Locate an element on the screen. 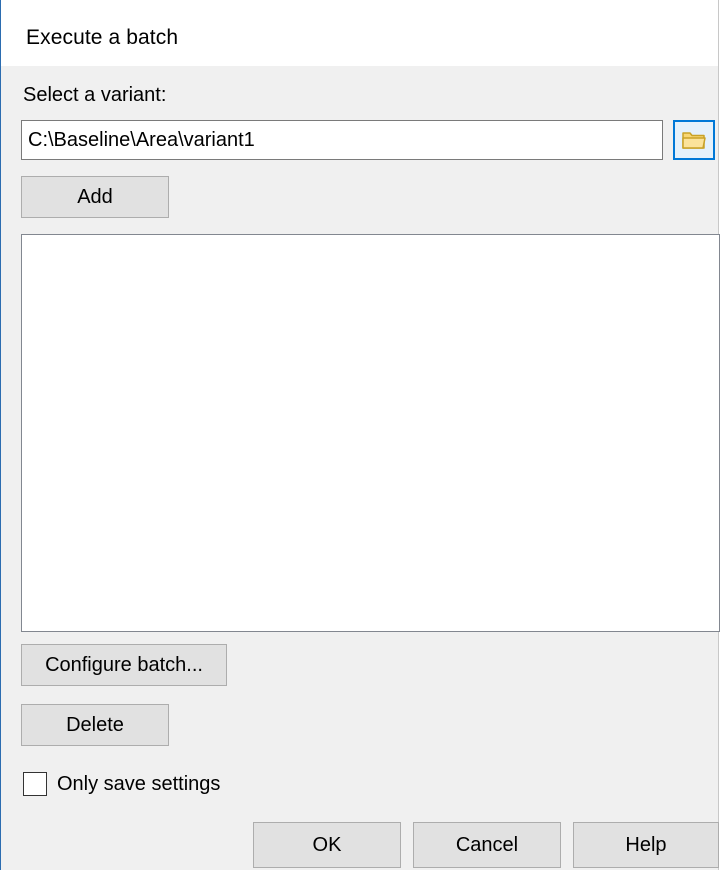  browse-folder-button is located at coordinates (694, 140).